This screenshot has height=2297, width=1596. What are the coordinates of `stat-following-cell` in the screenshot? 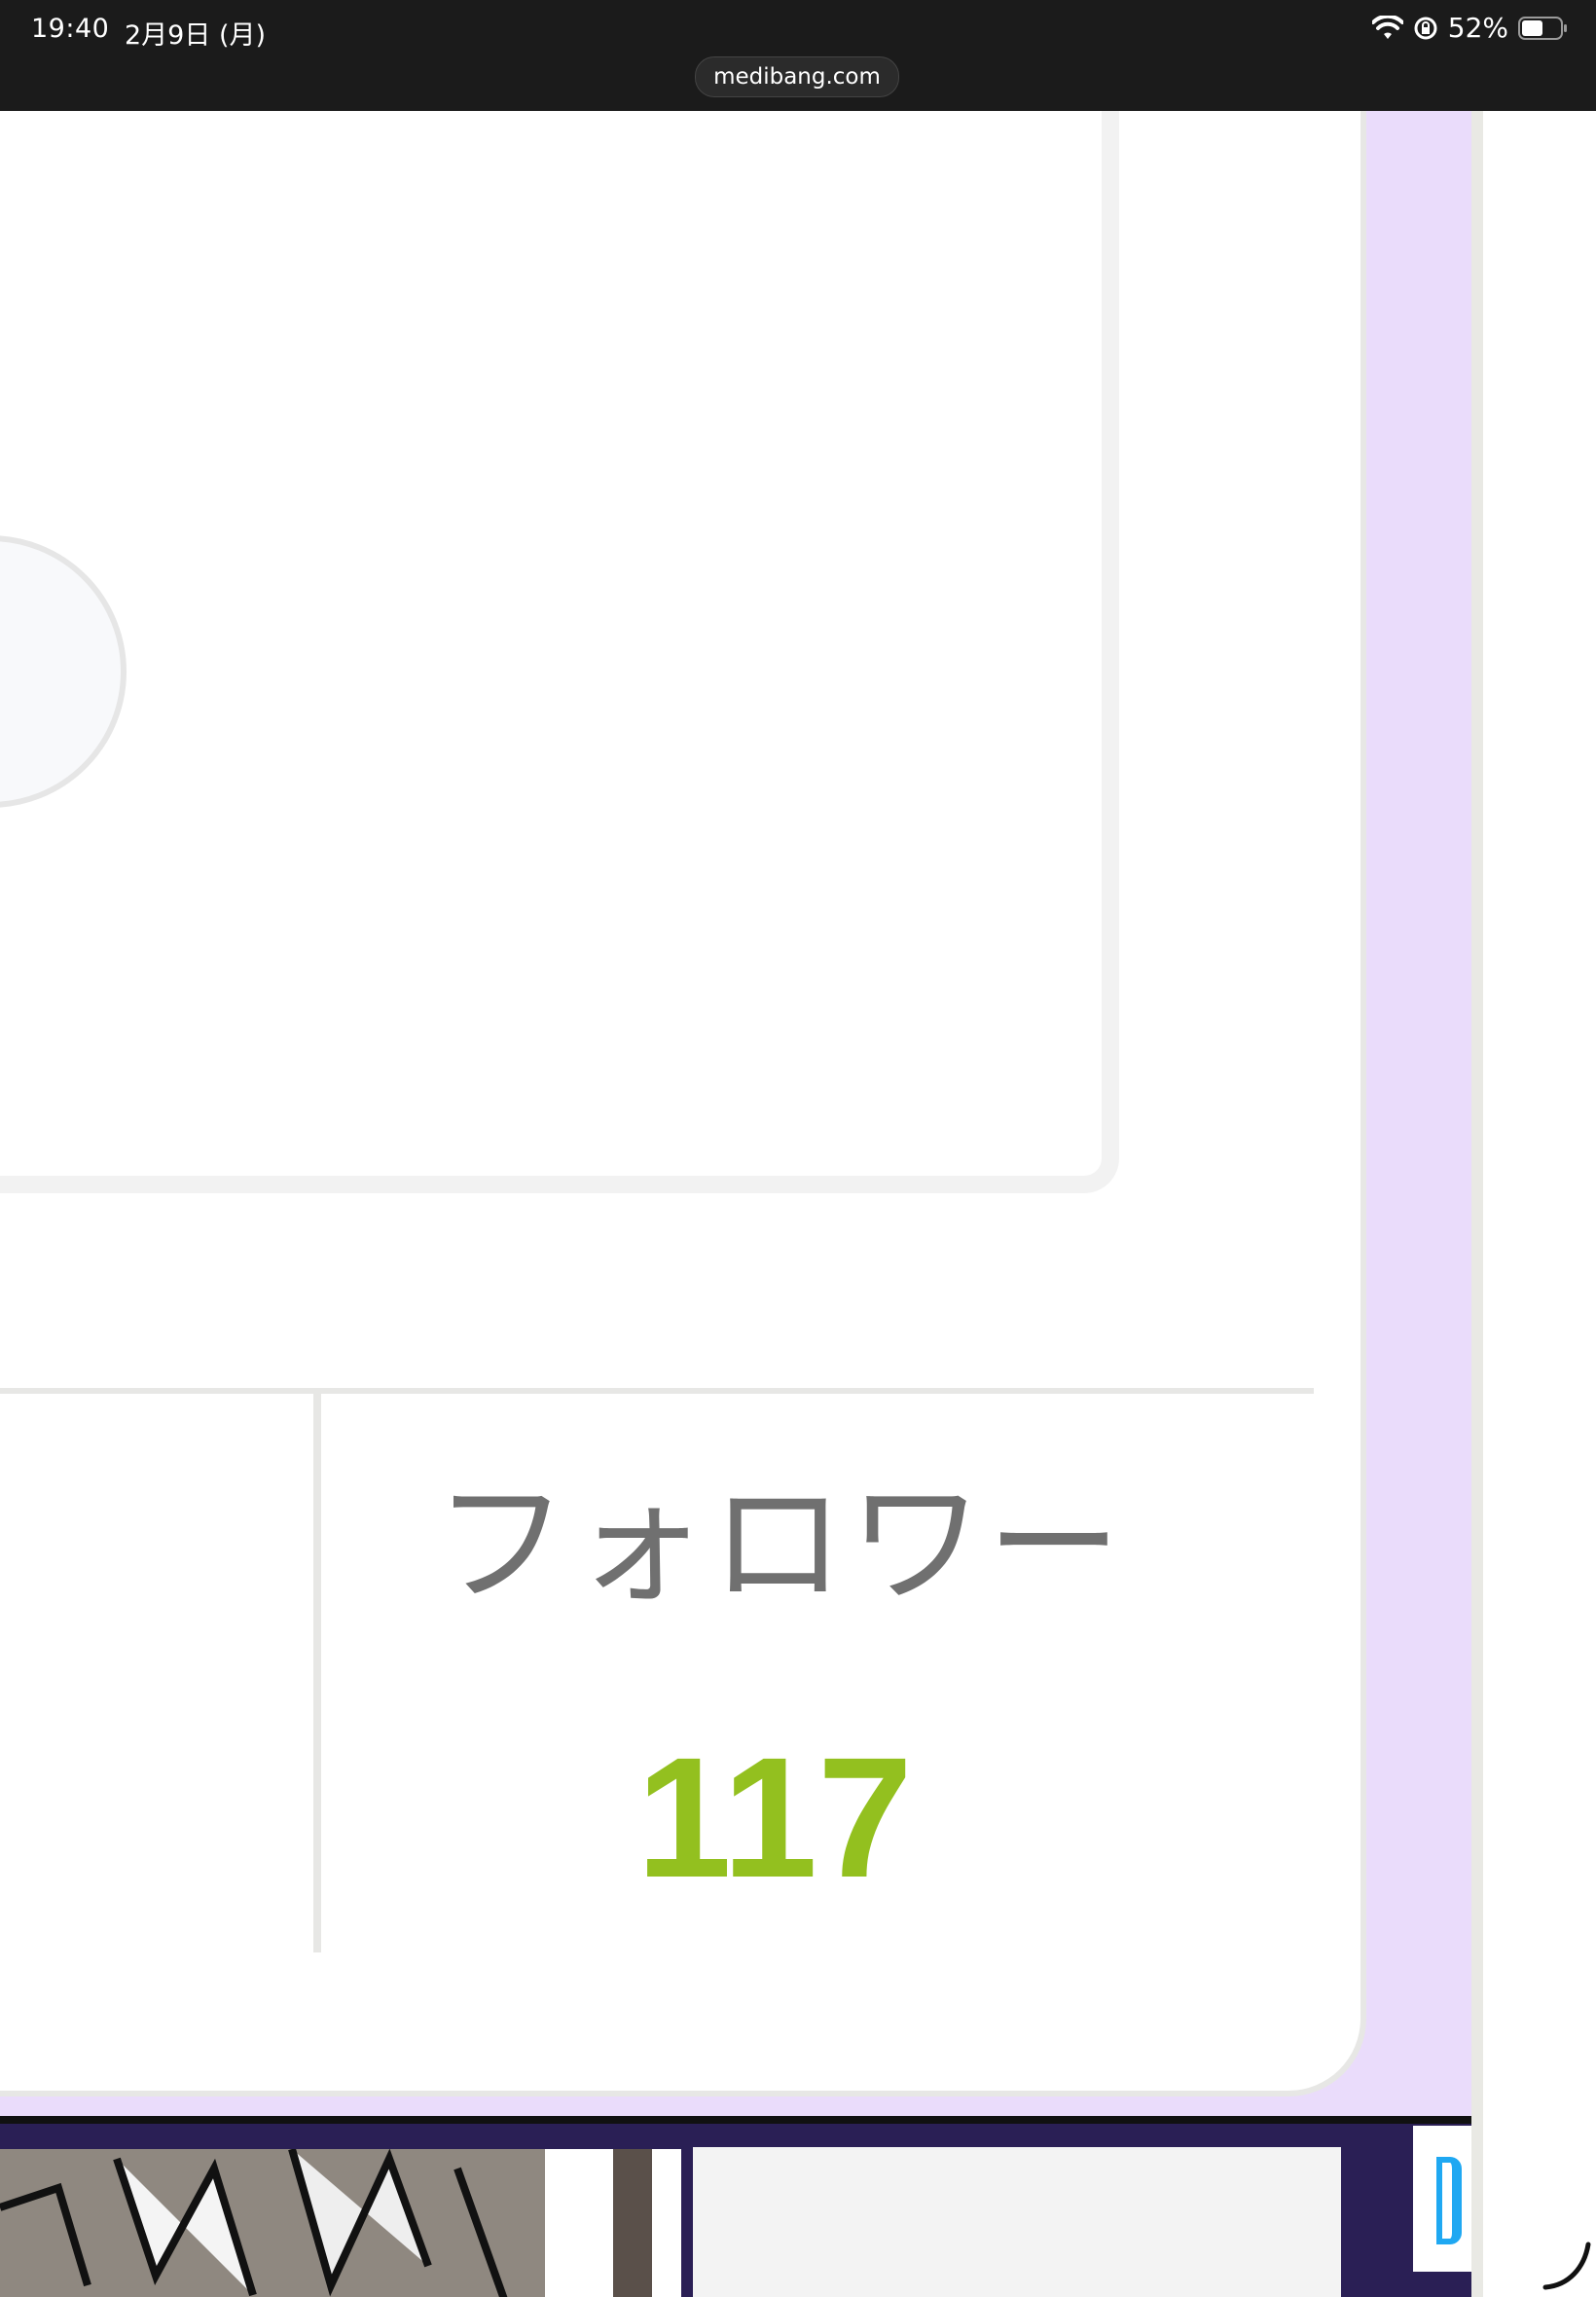 It's located at (3, 1551).